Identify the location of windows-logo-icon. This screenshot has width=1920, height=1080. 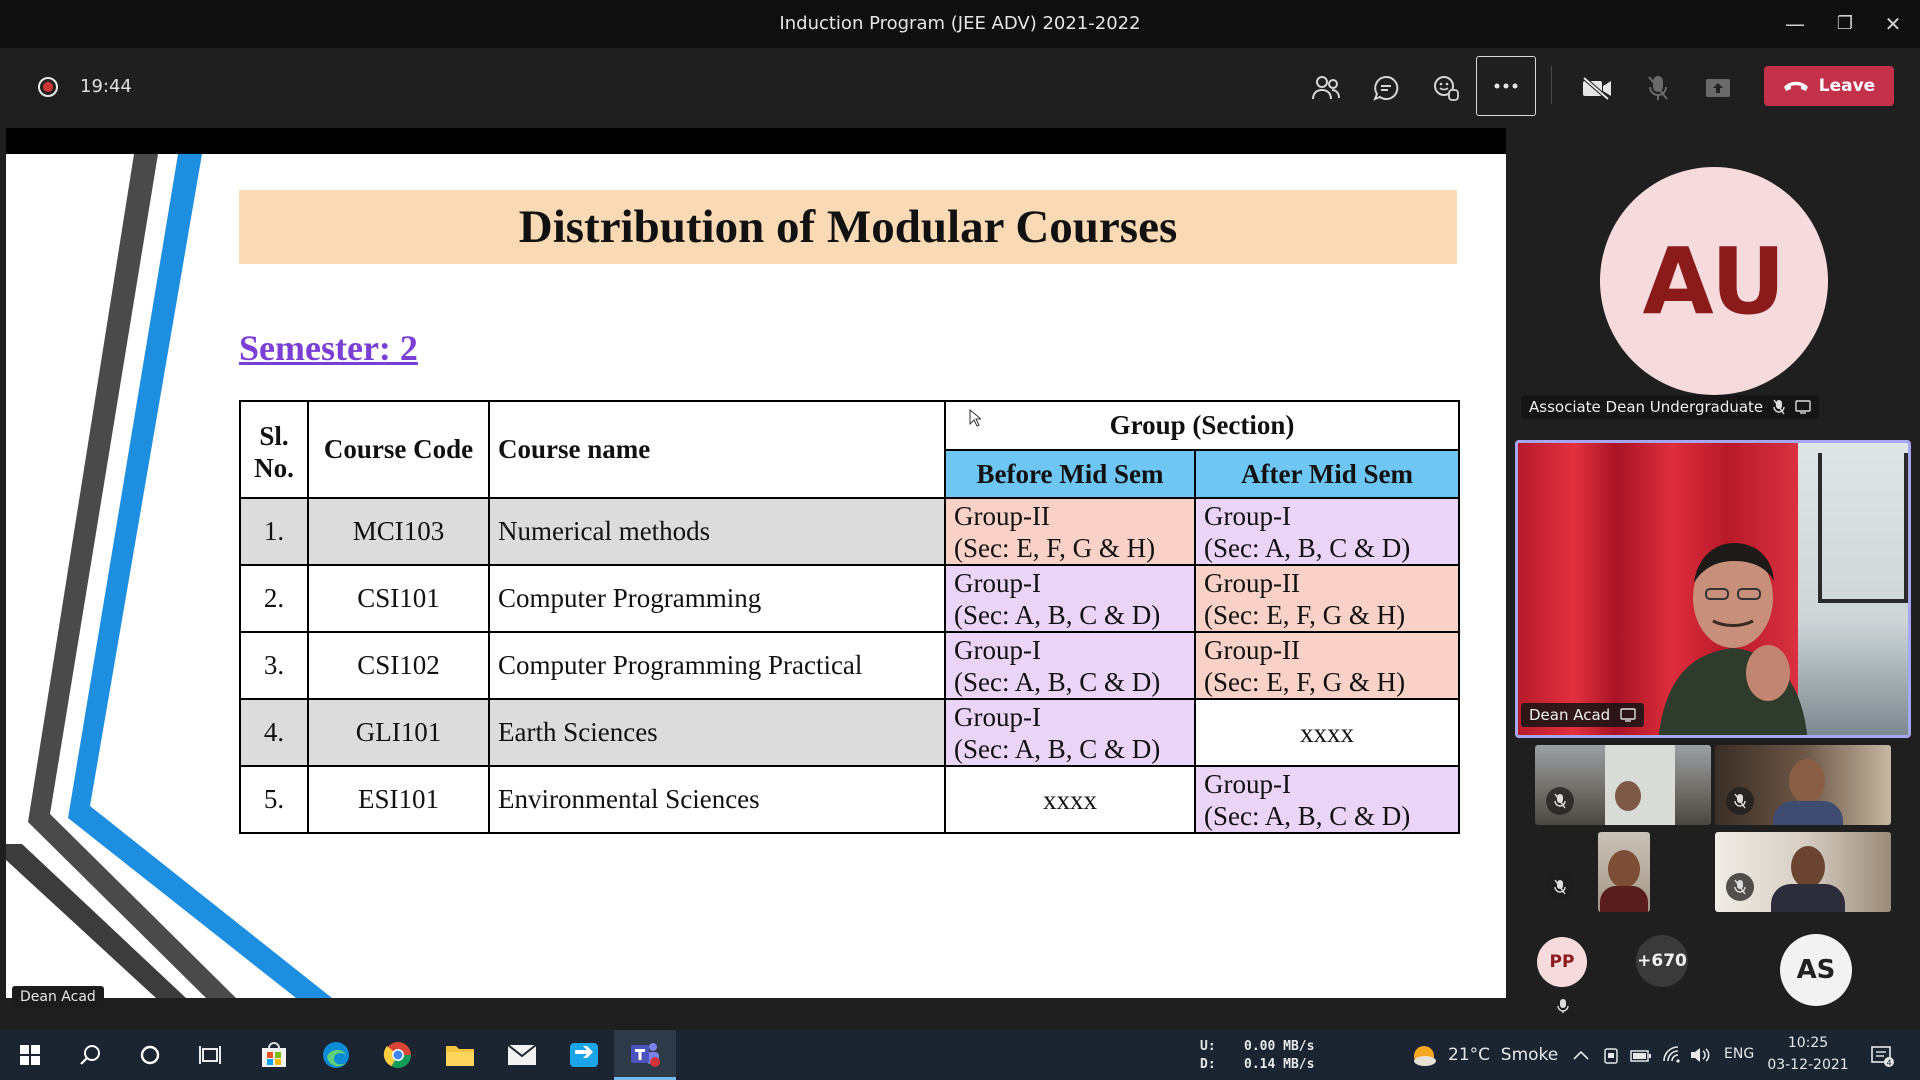
(30, 1055).